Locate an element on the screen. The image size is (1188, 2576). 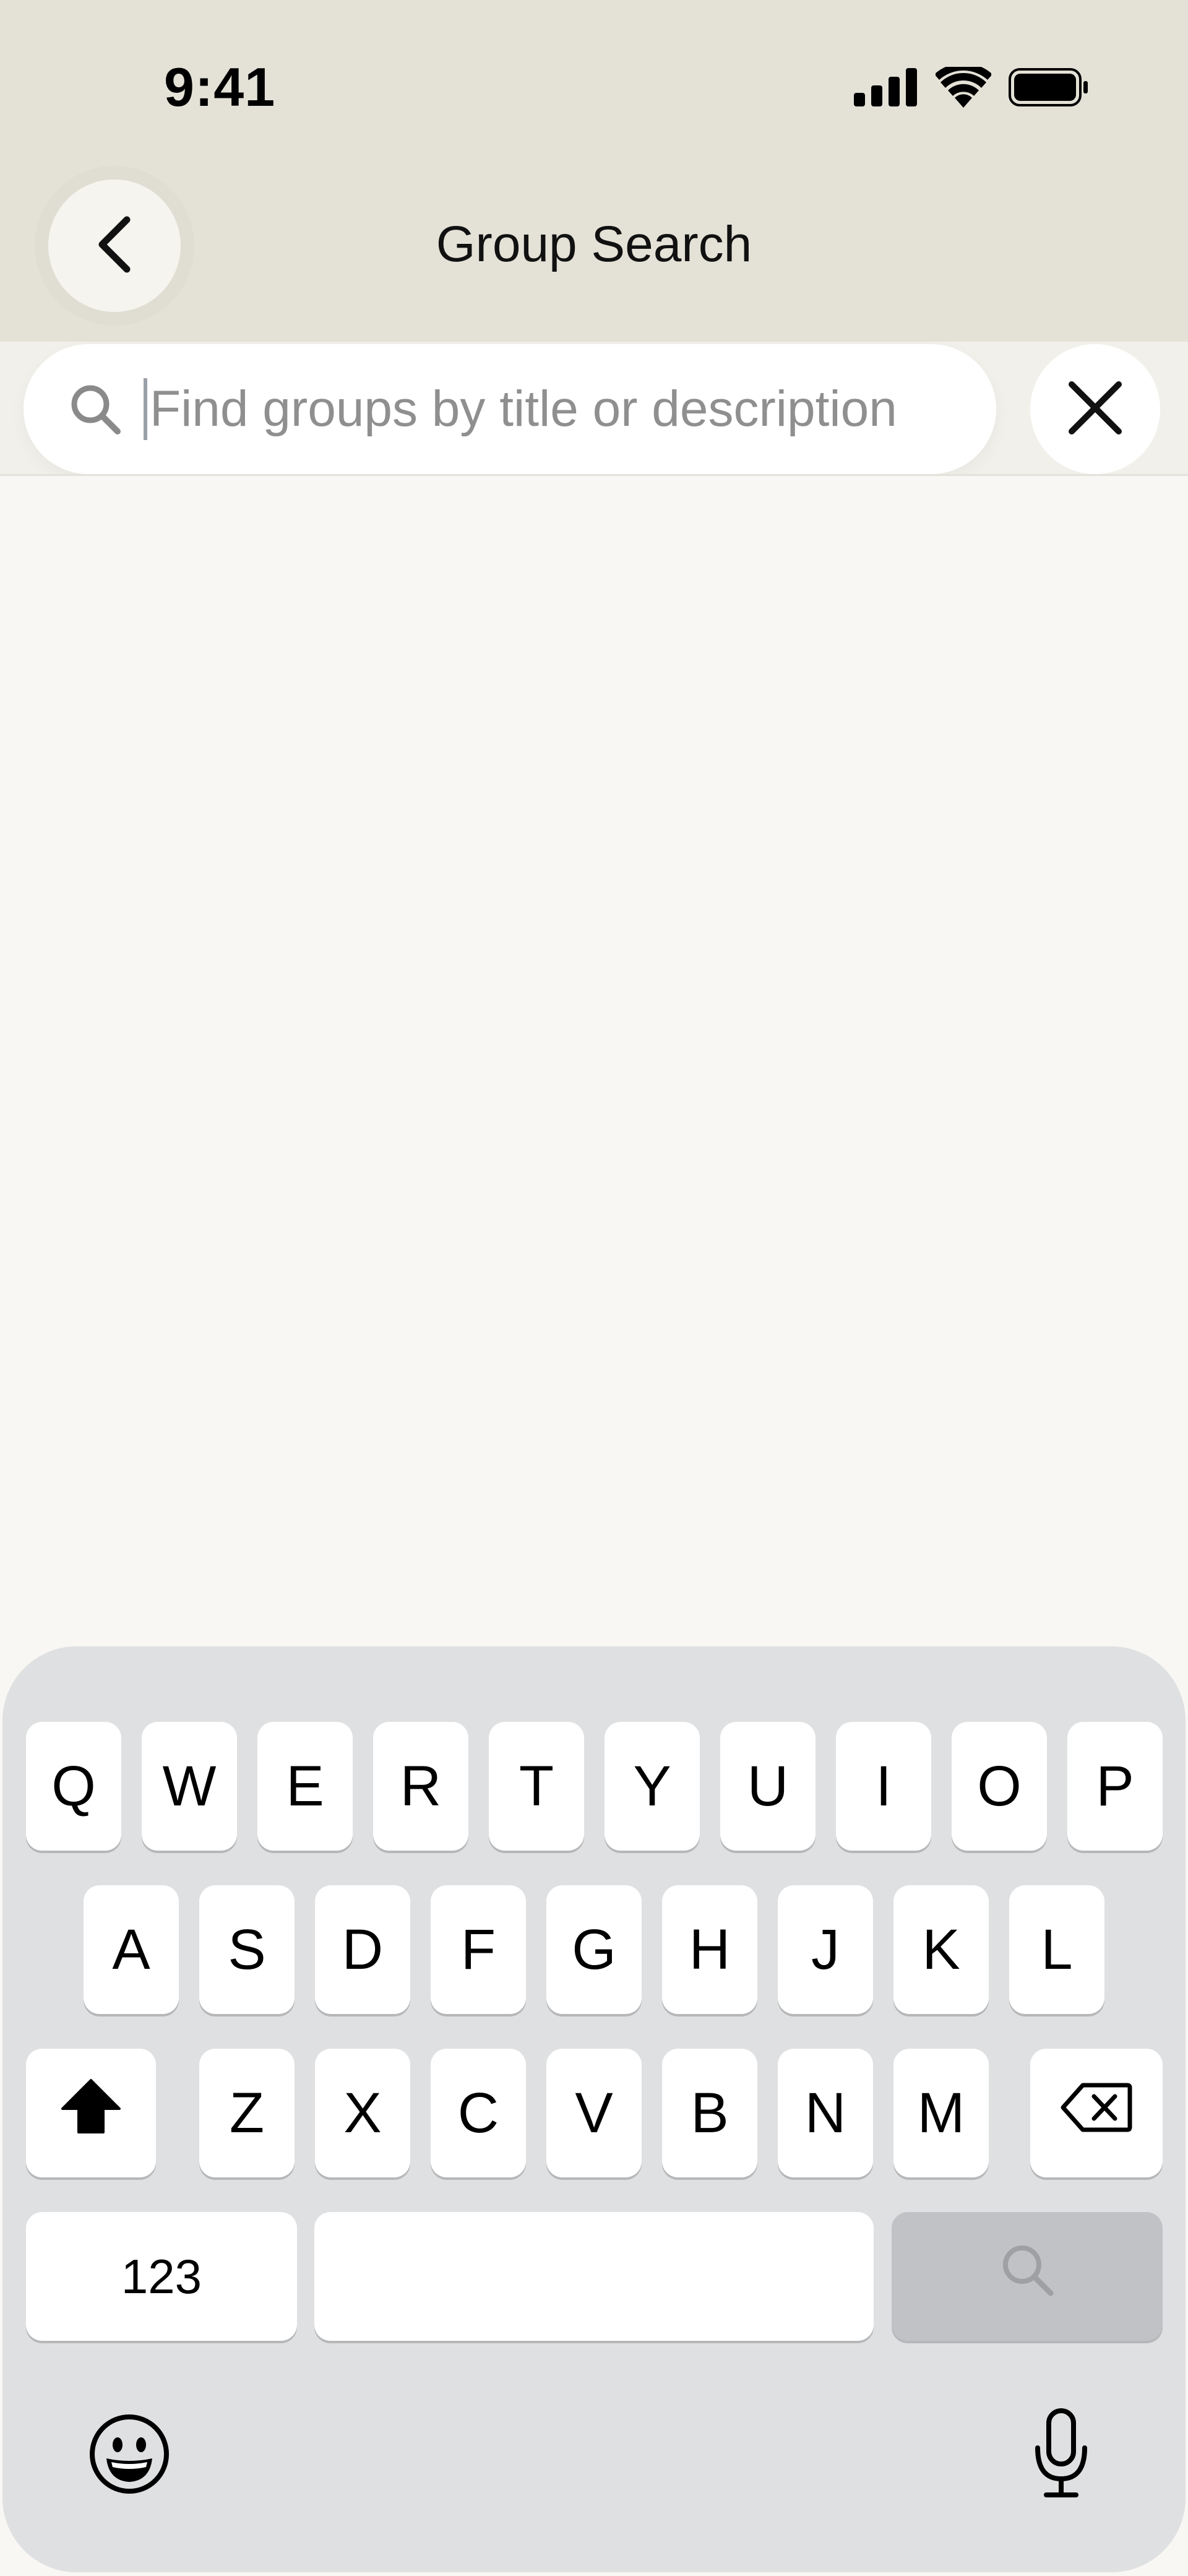
key-label: T is located at coordinates (536, 1786).